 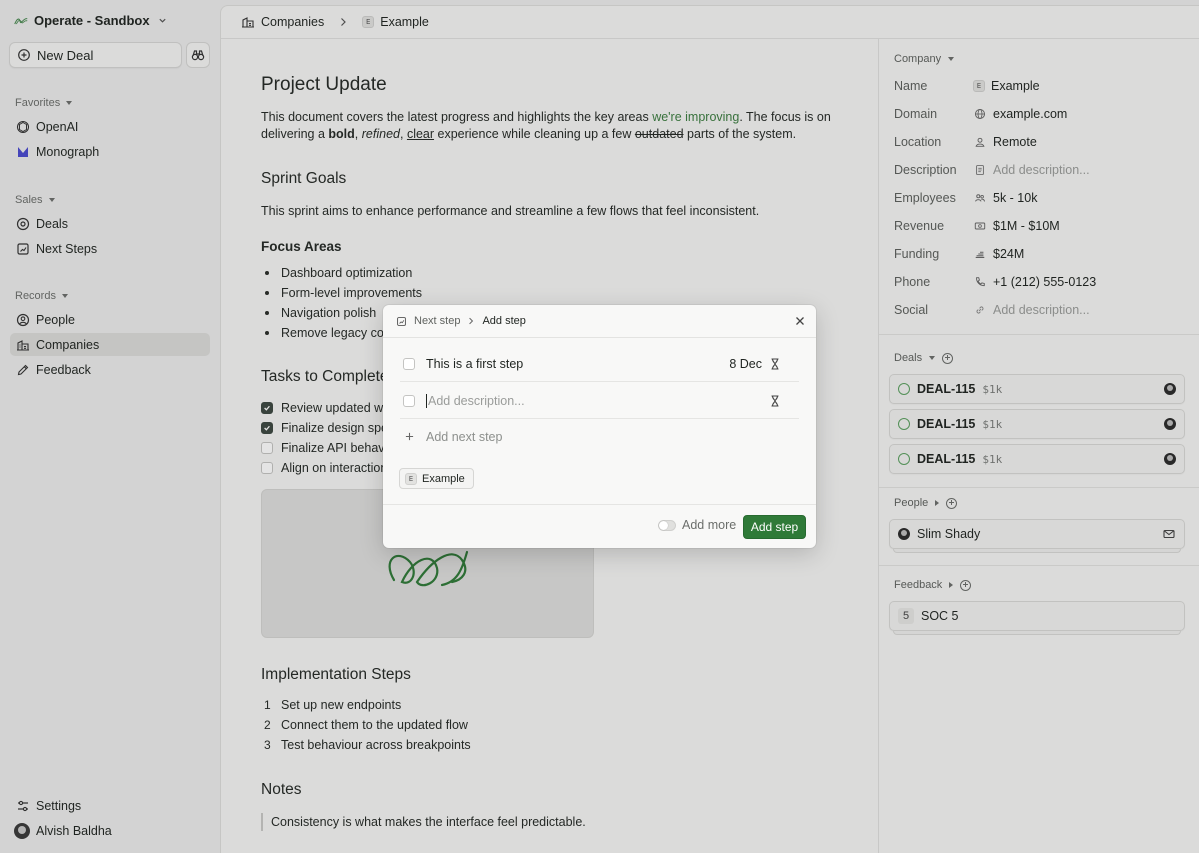 What do you see at coordinates (471, 321) in the screenshot?
I see `chevron-right-icon` at bounding box center [471, 321].